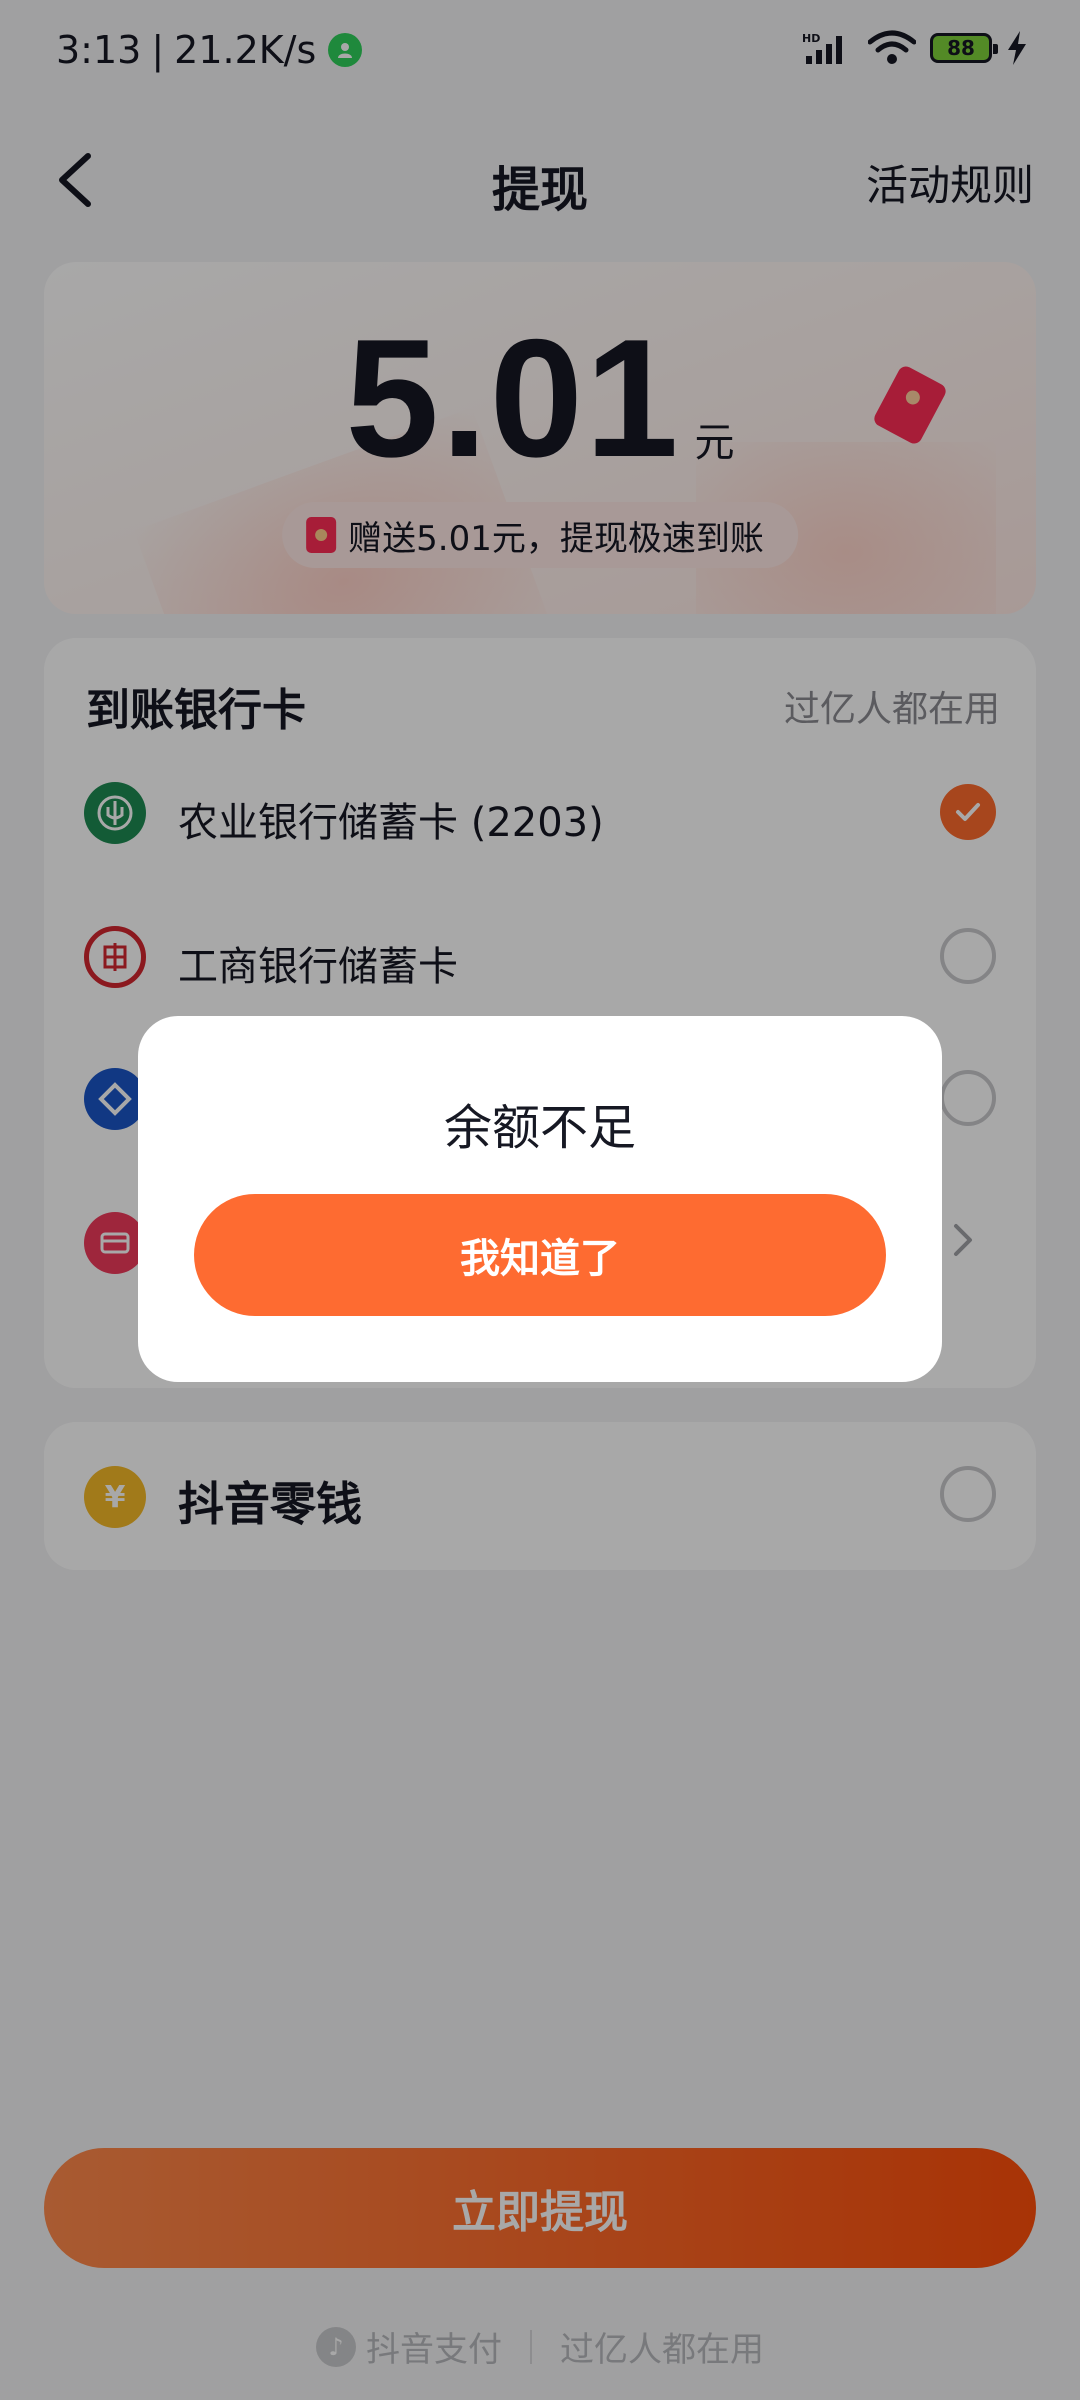 The image size is (1080, 2400). Describe the element at coordinates (540, 1255) in the screenshot. I see `got-it-button: 我知道了` at that location.